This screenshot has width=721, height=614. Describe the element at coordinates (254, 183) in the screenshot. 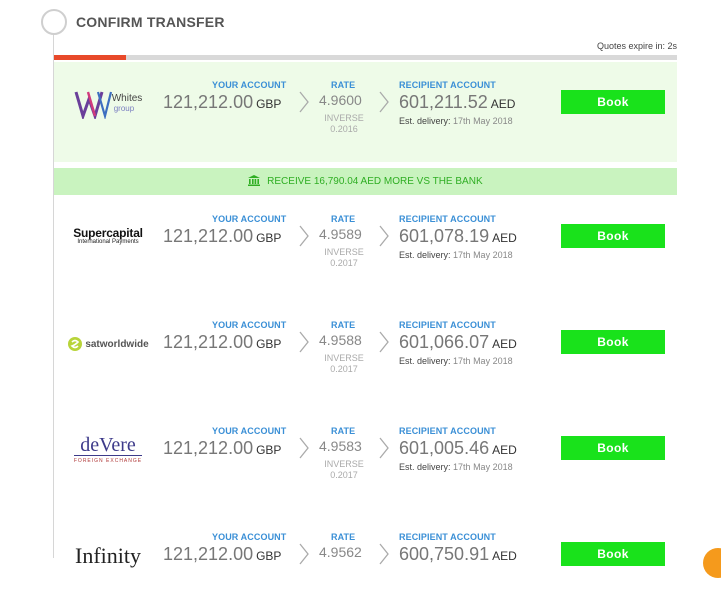

I see `bank-icon` at that location.